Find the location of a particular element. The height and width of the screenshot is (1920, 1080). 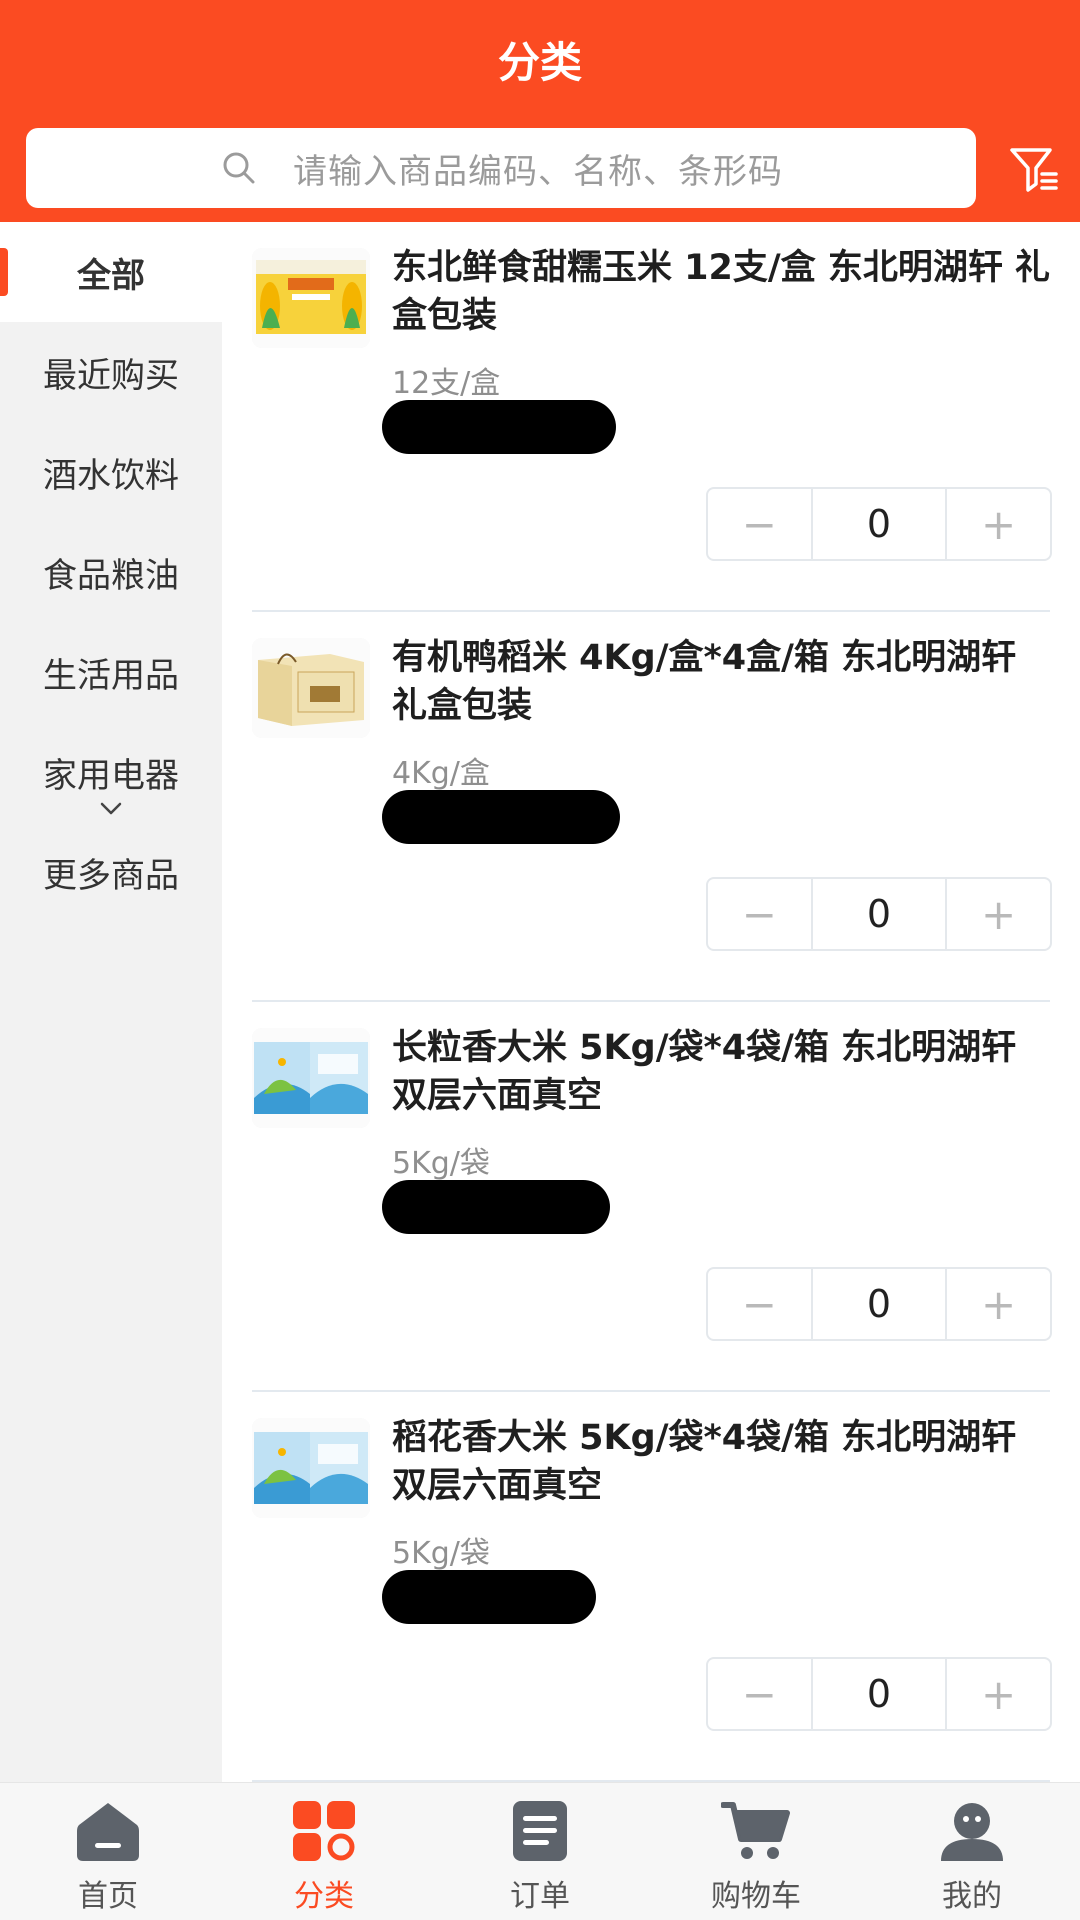

product-name: 有机鸭稻米 4Kg/盒*4盒/箱 东北明湖轩 礼盒包装 is located at coordinates (722, 682).